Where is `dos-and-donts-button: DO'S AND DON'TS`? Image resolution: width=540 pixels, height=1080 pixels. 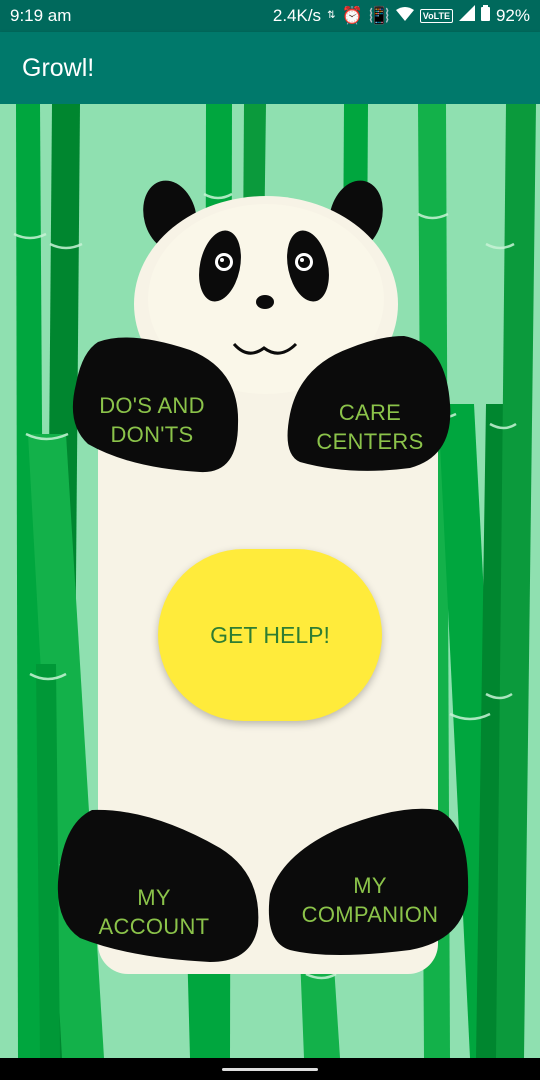
dos-and-donts-button: DO'S AND DON'TS is located at coordinates (152, 420).